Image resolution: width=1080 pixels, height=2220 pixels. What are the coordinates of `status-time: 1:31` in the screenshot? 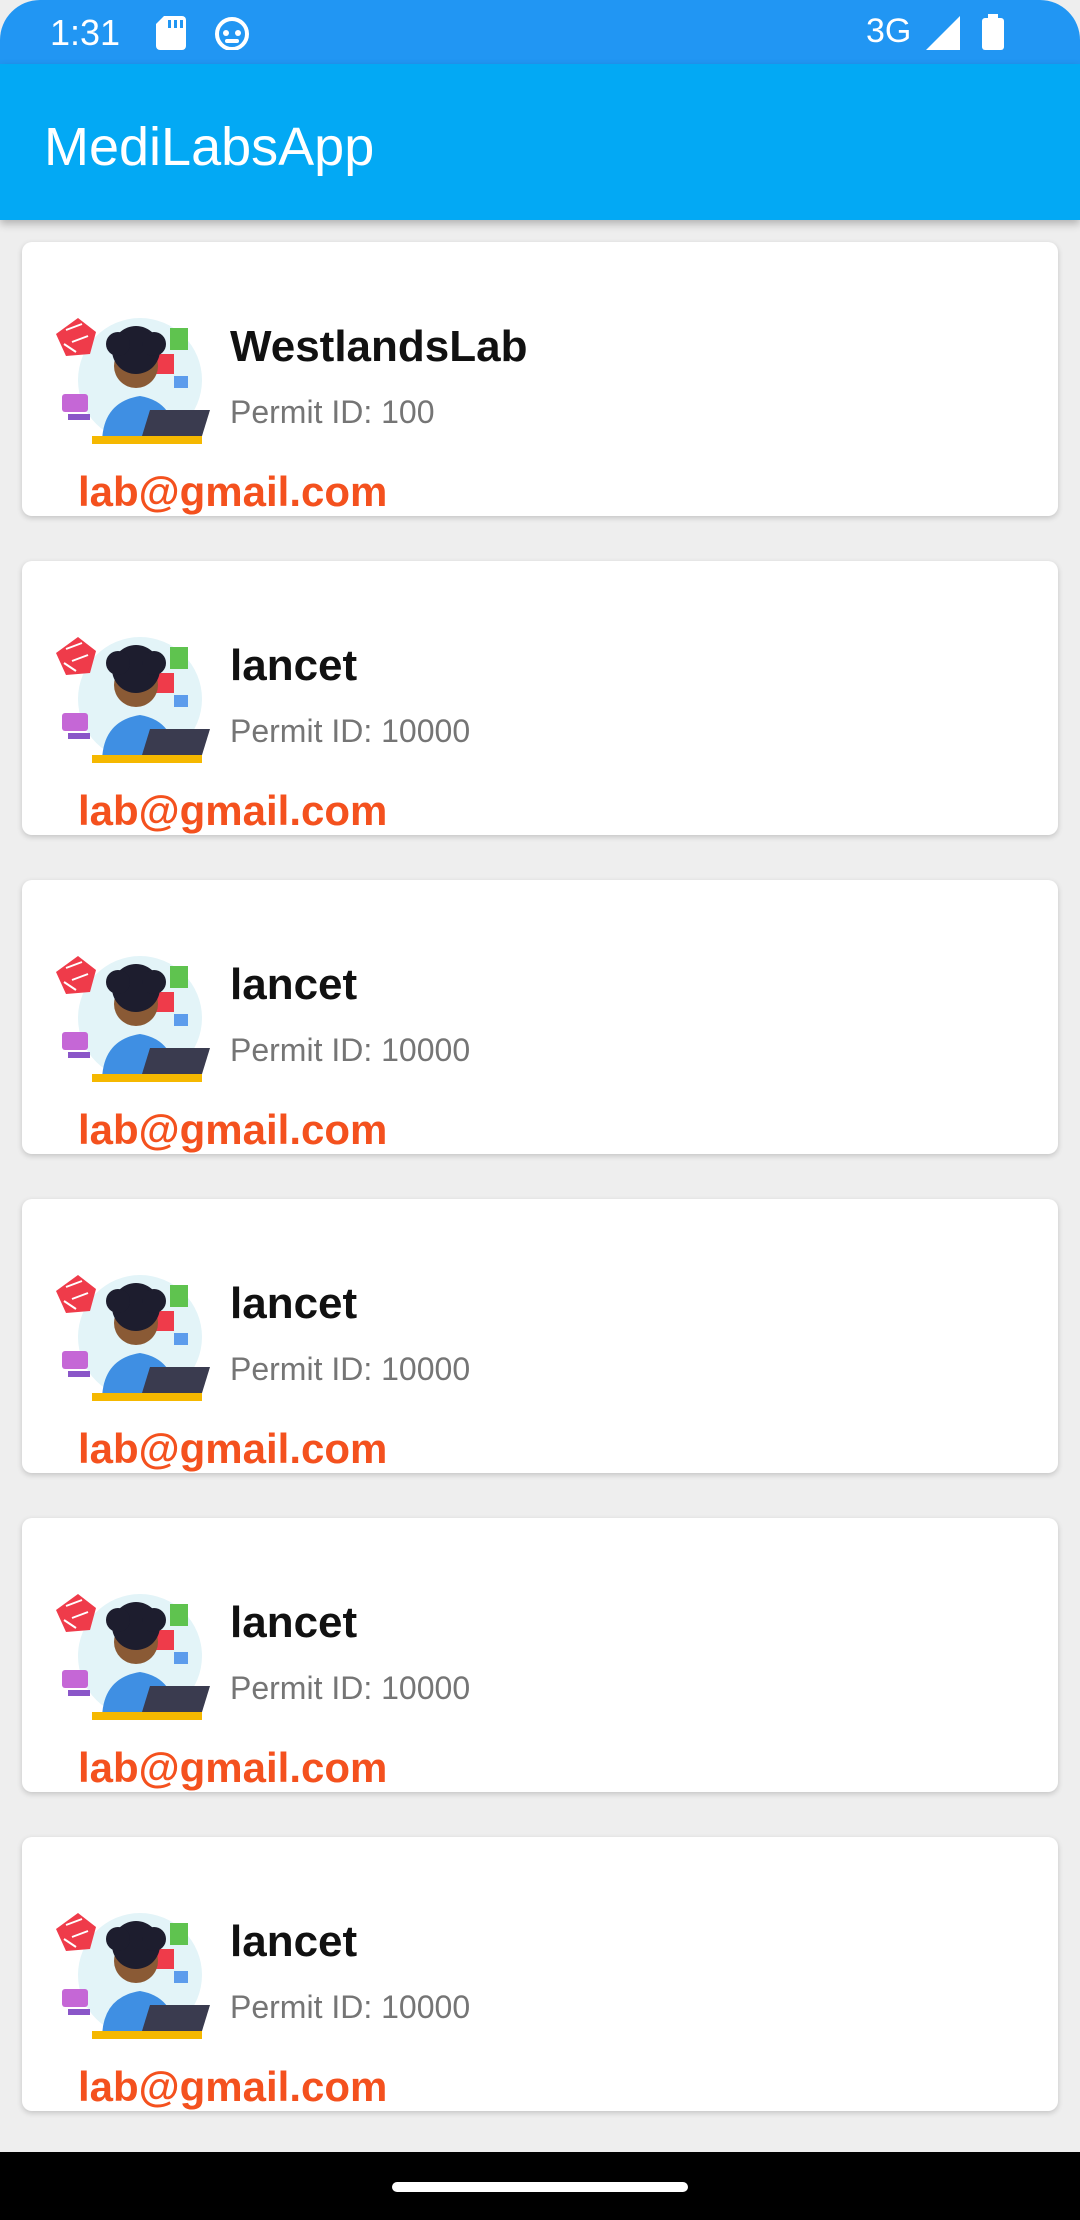 It's located at (85, 32).